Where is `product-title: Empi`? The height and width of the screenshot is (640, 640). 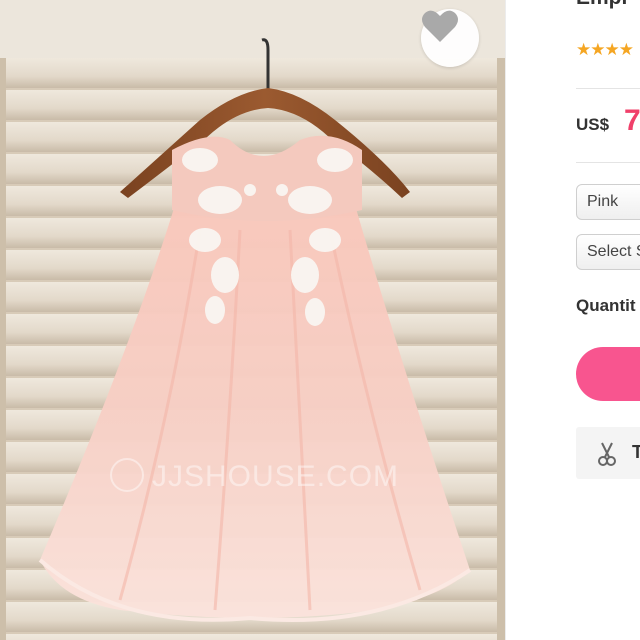
product-title: Empi is located at coordinates (601, 5).